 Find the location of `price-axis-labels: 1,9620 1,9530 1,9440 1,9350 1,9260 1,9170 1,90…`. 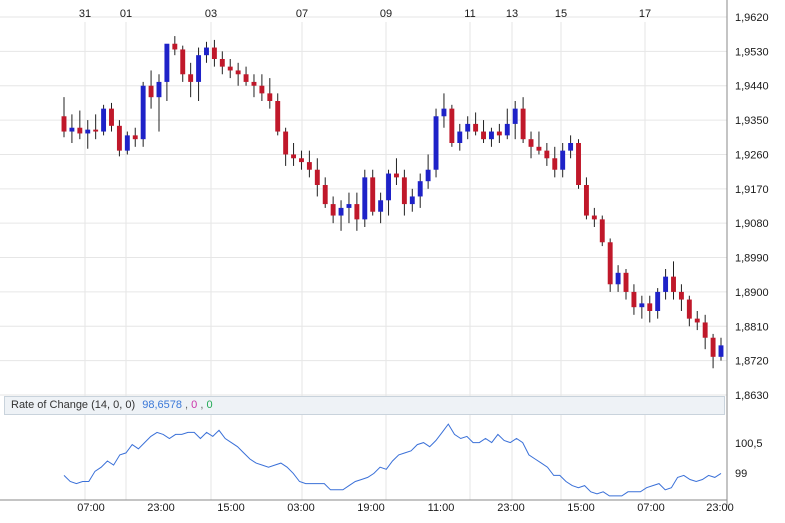

price-axis-labels: 1,9620 1,9530 1,9440 1,9350 1,9260 1,9170 1,90… is located at coordinates (752, 207).